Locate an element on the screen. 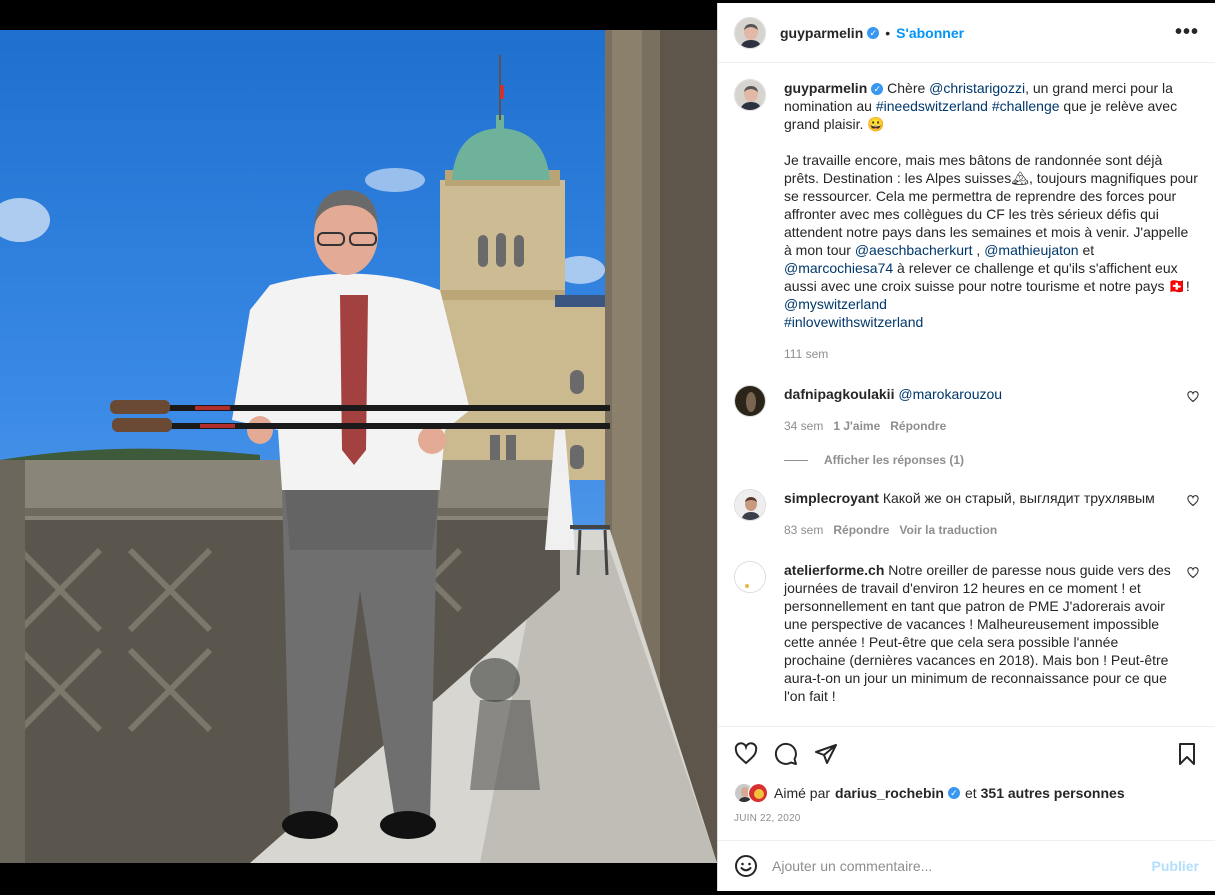  comment-likes: 1 J'aime is located at coordinates (856, 426).